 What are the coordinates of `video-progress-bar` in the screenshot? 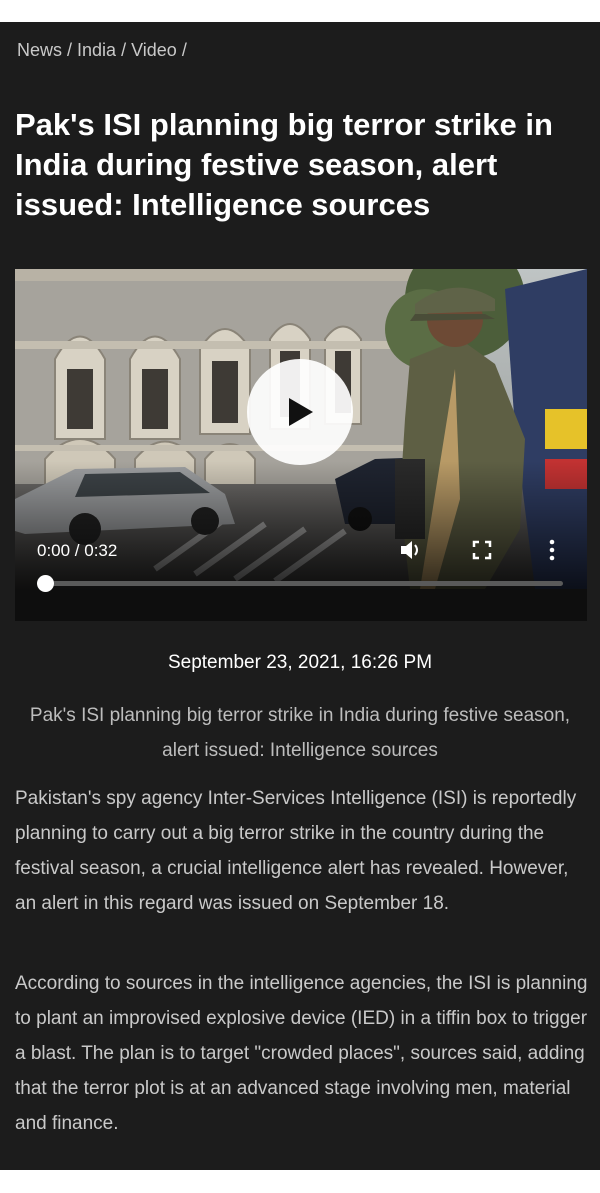 It's located at (300, 583).